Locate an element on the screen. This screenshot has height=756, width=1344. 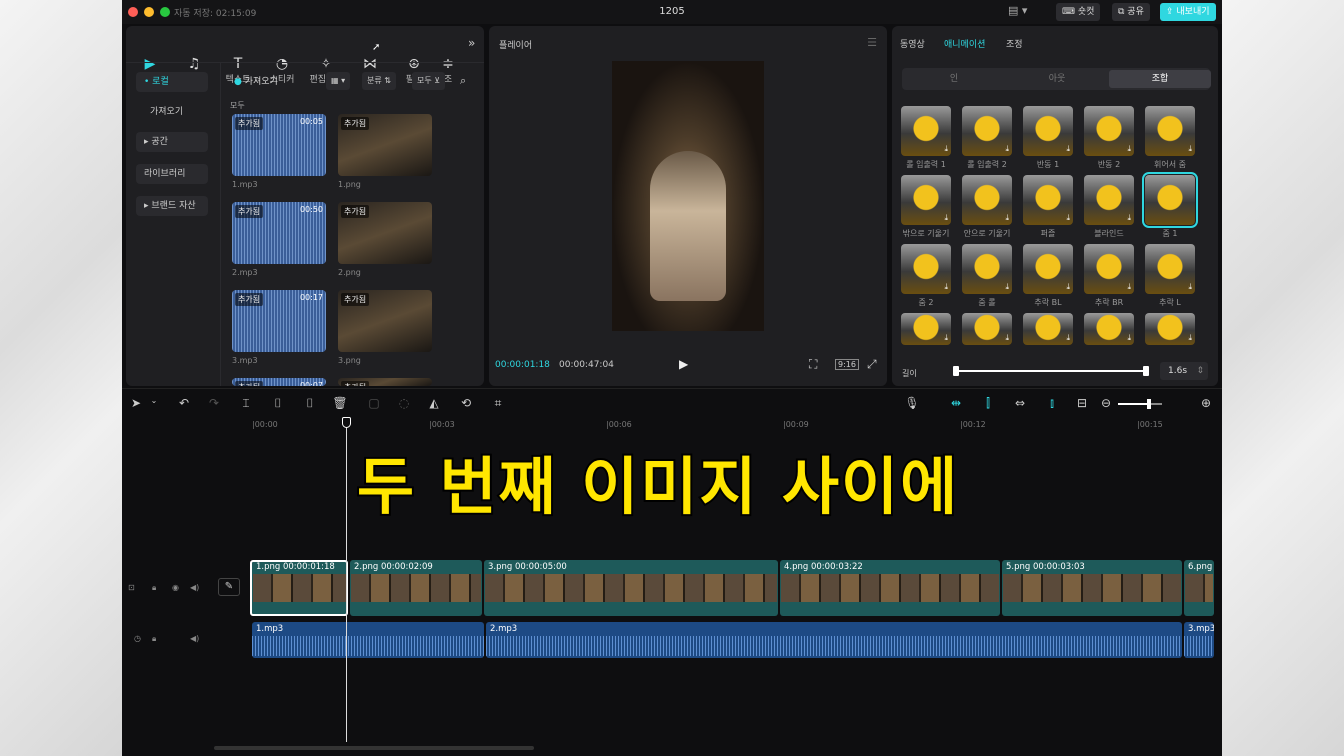
split-right-icon: ⌷ is located at coordinates (310, 403).